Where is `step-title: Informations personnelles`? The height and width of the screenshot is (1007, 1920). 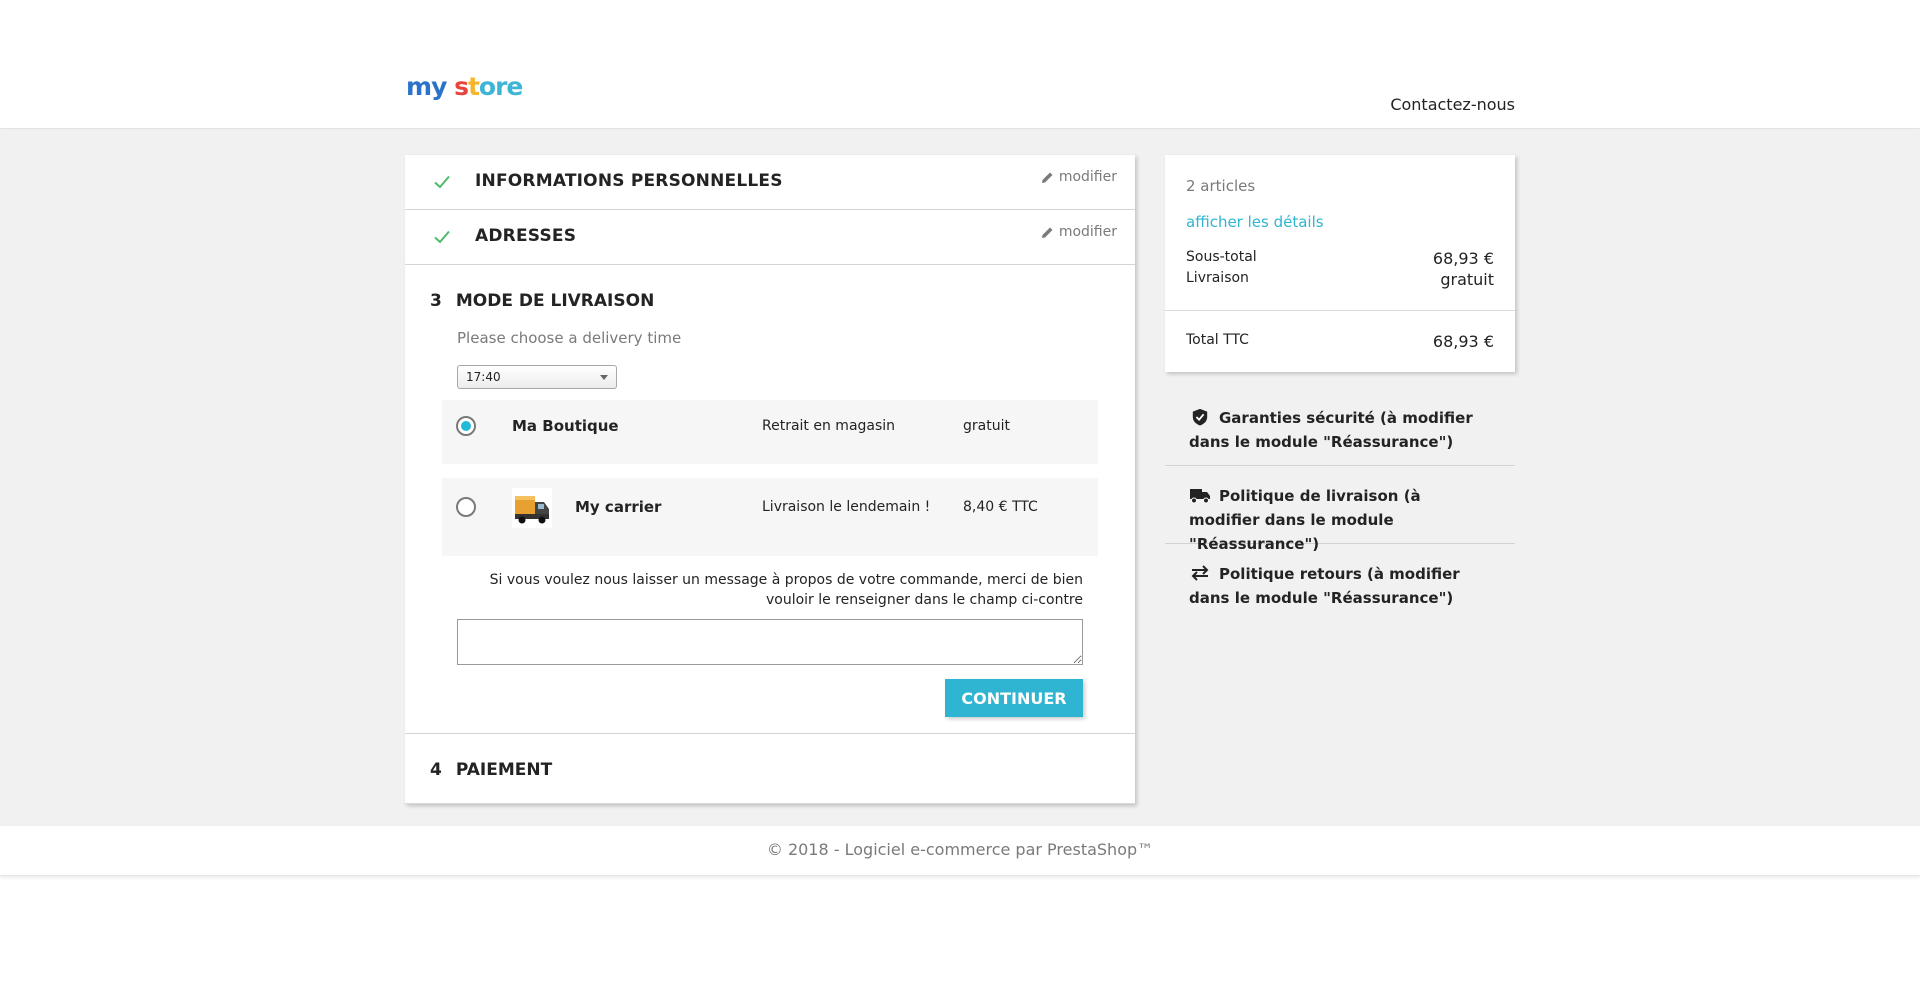
step-title: Informations personnelles is located at coordinates (629, 181).